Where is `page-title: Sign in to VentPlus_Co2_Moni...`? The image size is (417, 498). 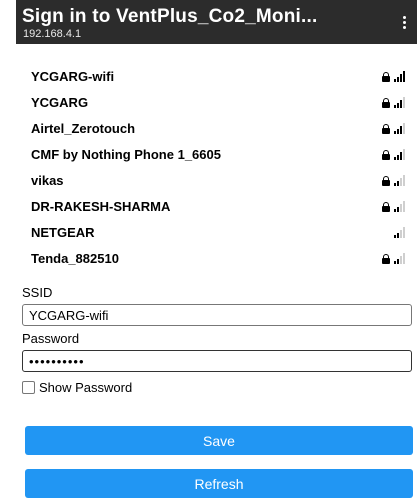
page-title: Sign in to VentPlus_Co2_Moni... is located at coordinates (170, 16).